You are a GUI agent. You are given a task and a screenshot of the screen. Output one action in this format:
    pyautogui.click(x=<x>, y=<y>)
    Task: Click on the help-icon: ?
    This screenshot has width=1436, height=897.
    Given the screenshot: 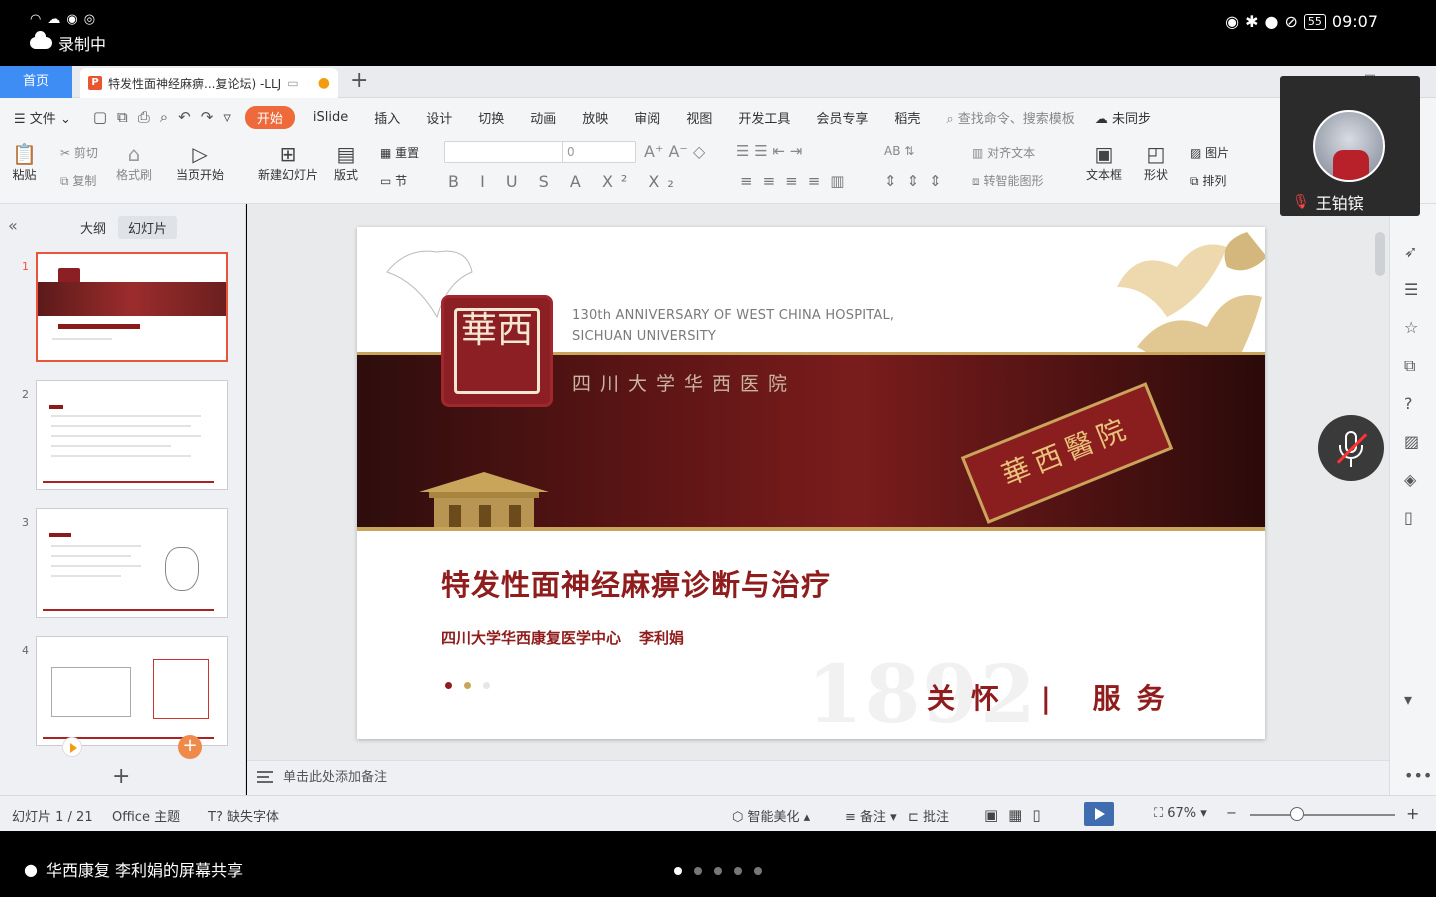 What is the action you would take?
    pyautogui.click(x=1408, y=403)
    